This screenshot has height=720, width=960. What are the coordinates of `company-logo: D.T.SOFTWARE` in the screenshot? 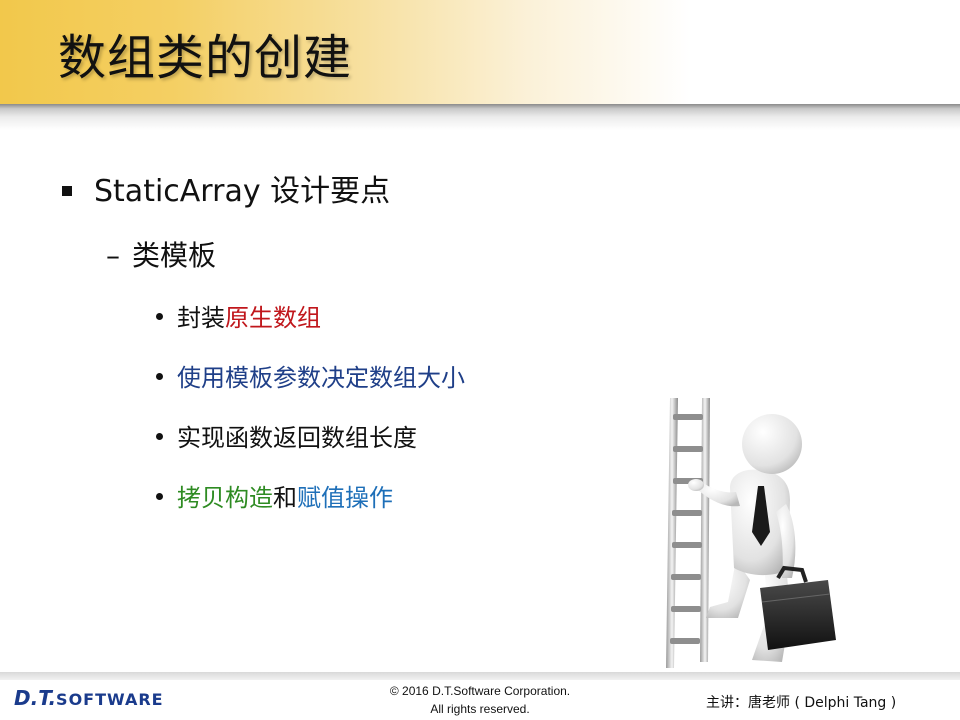 It's located at (89, 698).